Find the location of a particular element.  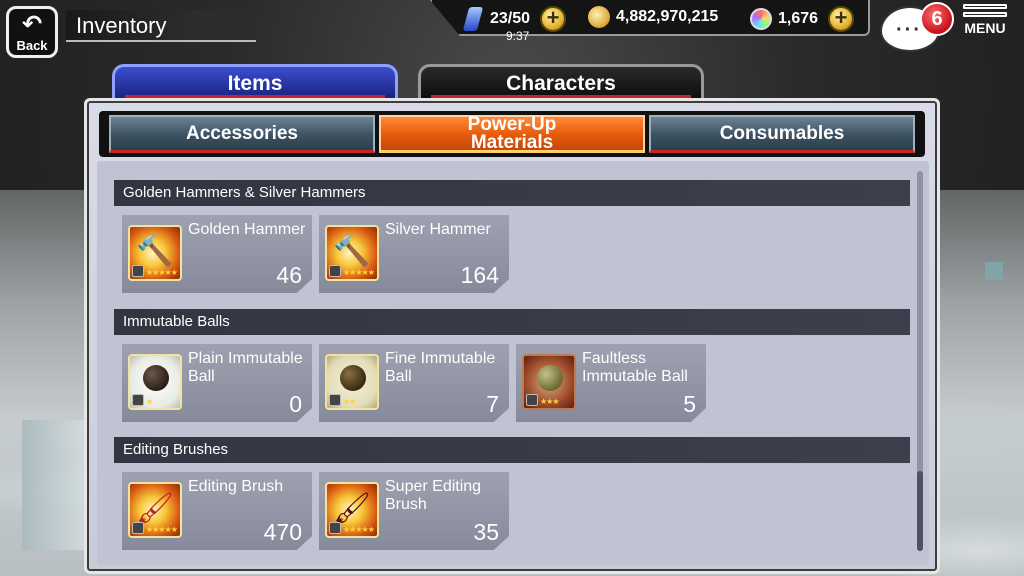

section-header-hammers: Golden Hammers & Silver Hammers is located at coordinates (512, 193).